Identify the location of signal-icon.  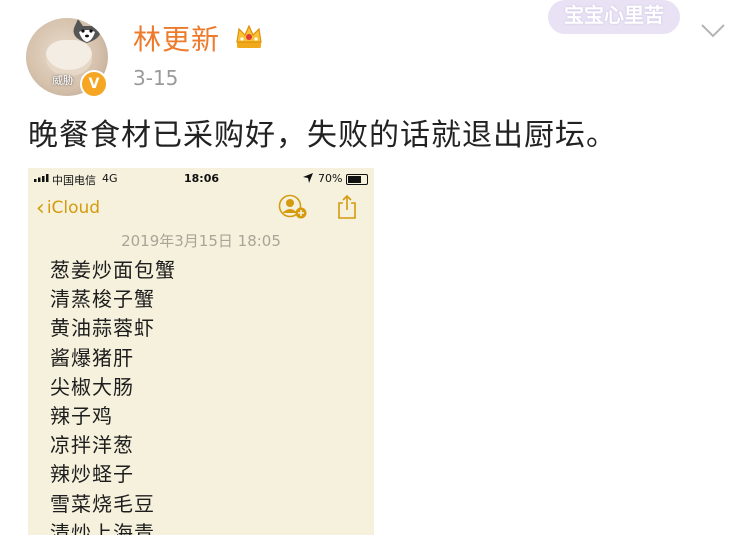
(41, 178).